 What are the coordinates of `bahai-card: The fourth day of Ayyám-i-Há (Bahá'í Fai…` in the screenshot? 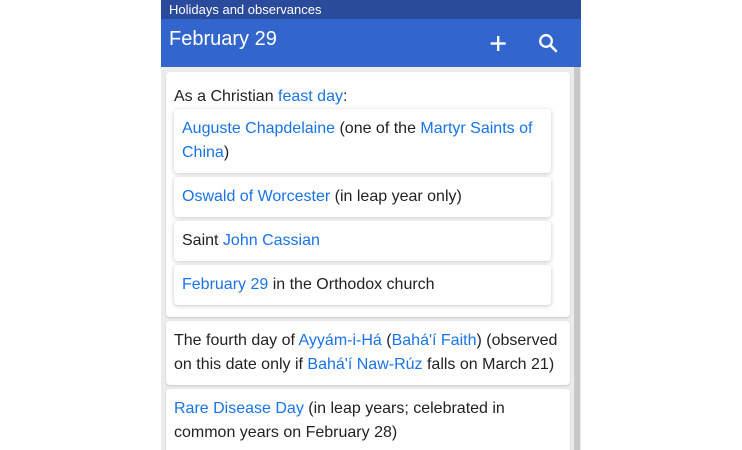 It's located at (368, 353).